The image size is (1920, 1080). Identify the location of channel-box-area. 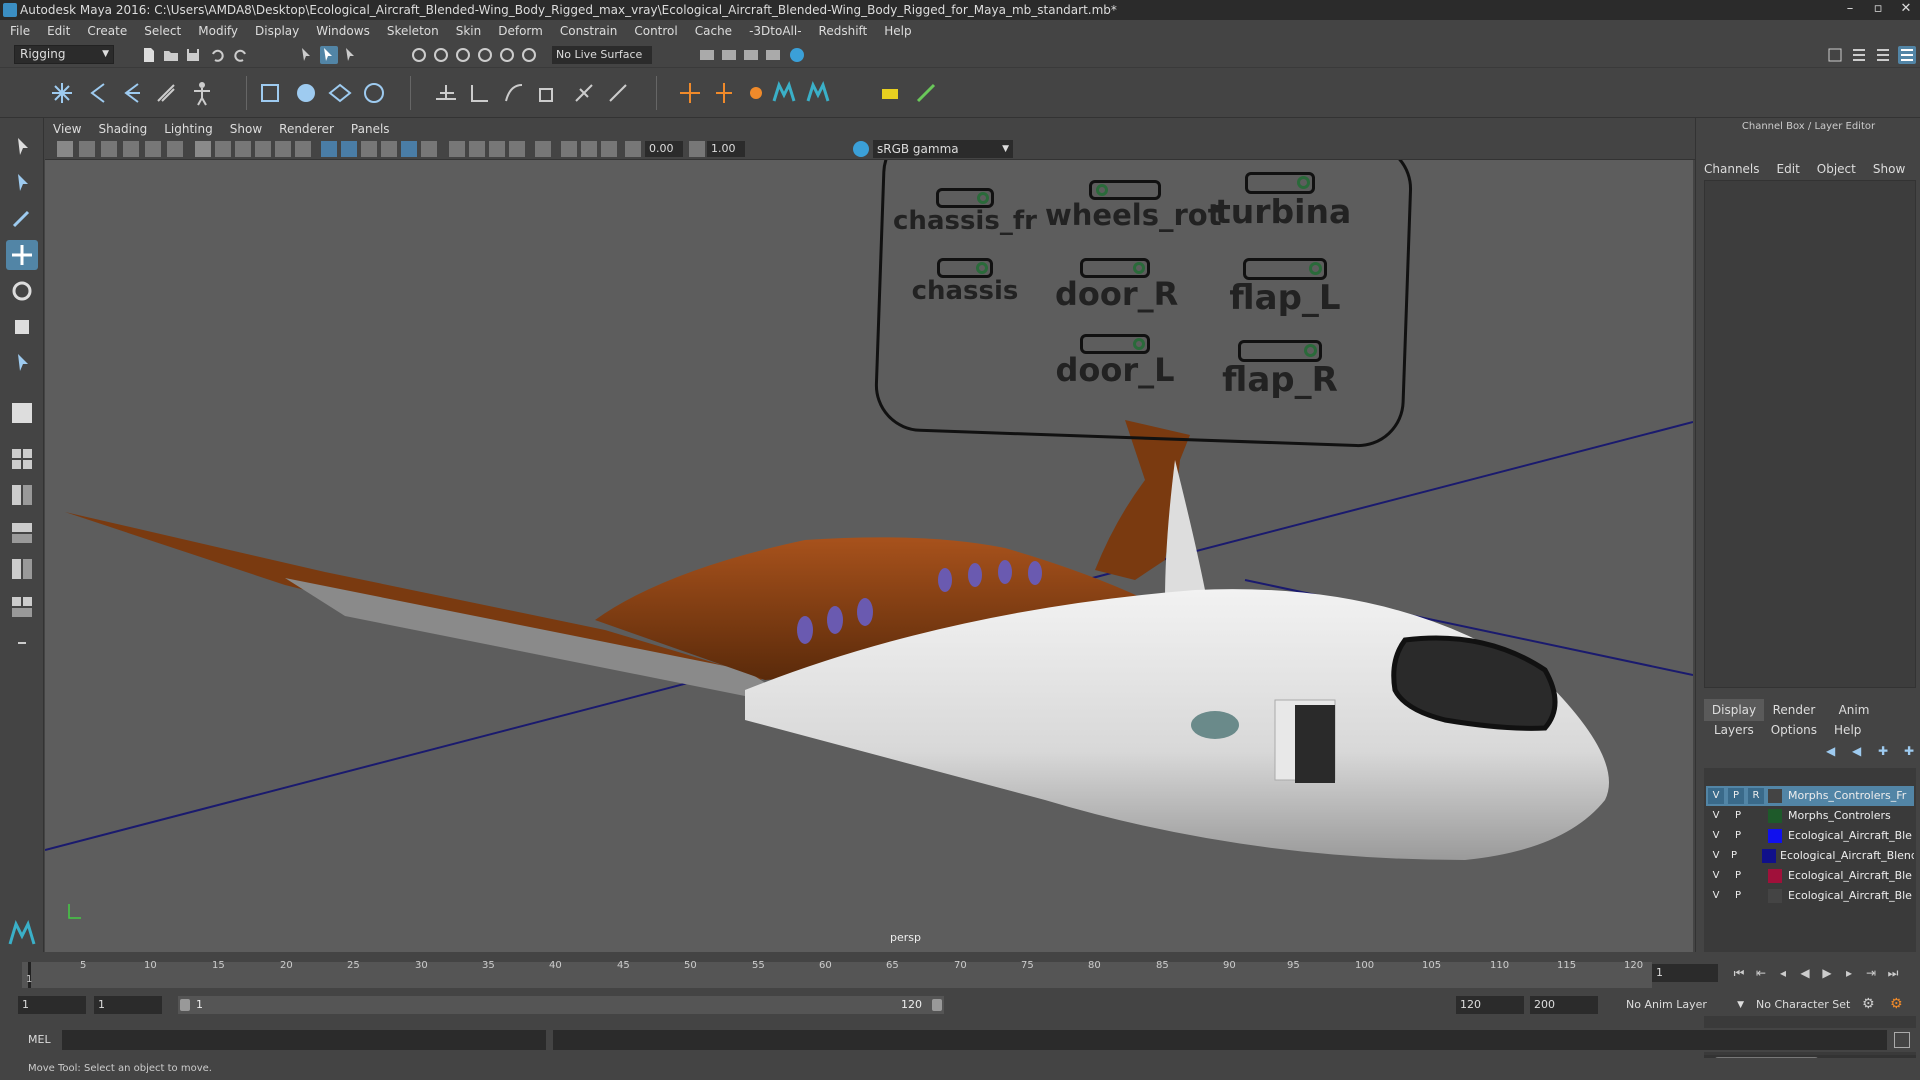
(1810, 434).